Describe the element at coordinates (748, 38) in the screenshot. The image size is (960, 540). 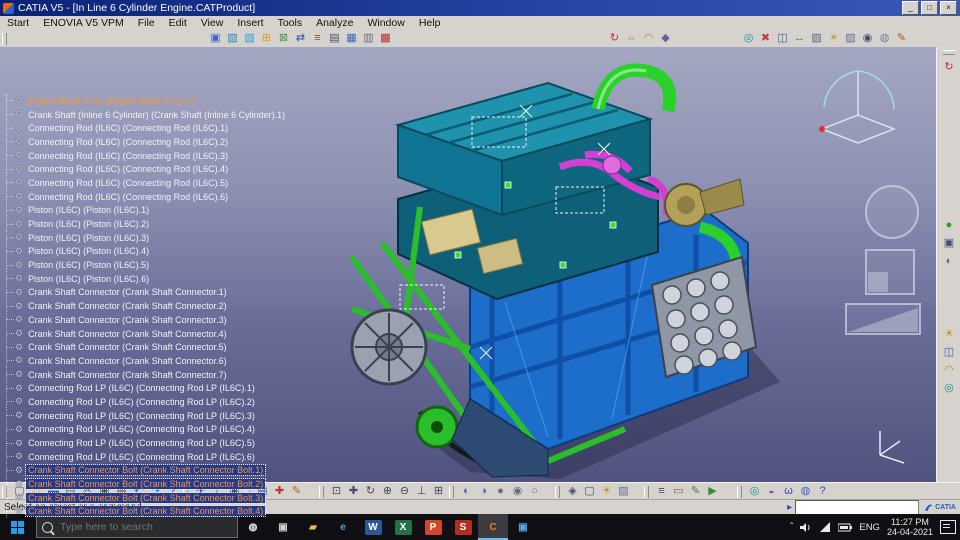
I see `catalog-browser-icon: ◎` at that location.